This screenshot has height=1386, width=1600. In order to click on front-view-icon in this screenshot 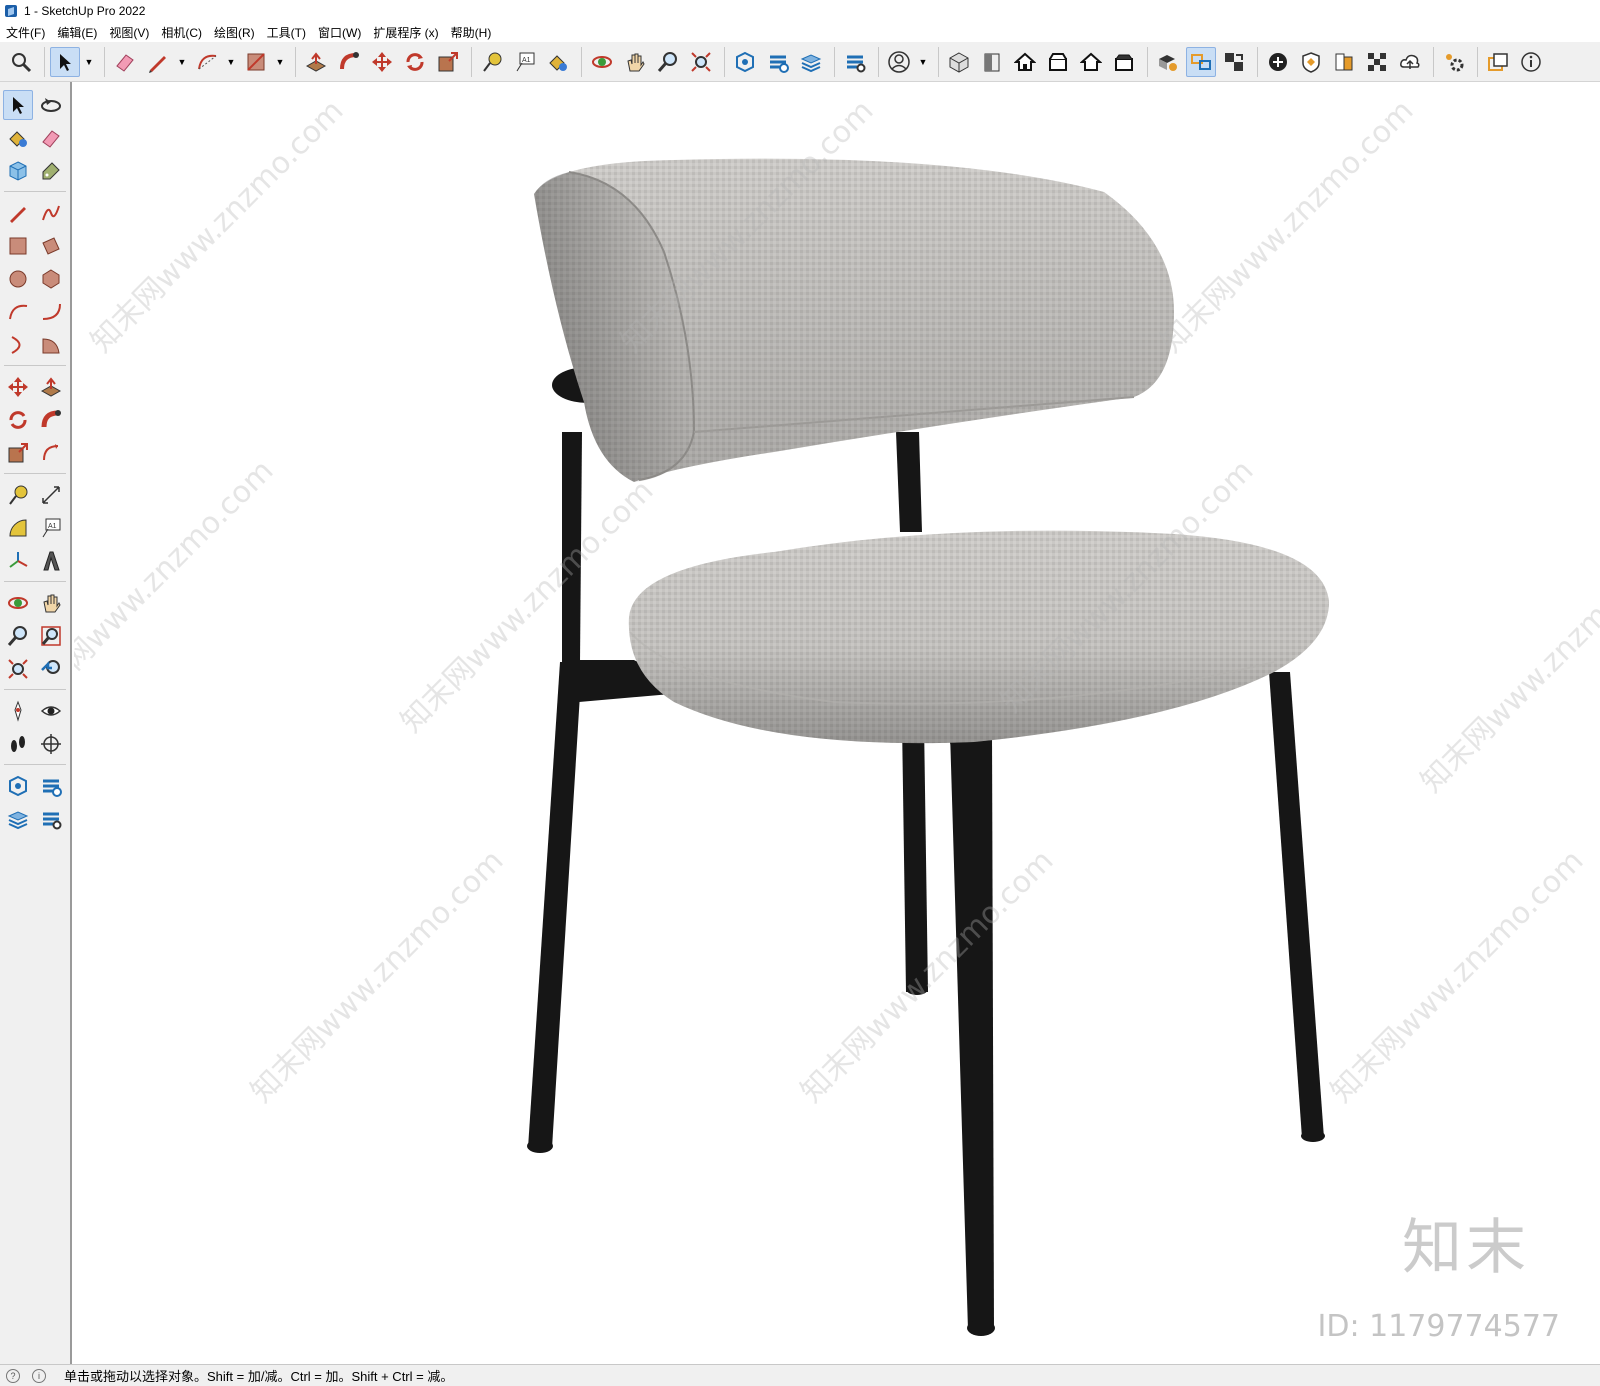, I will do `click(1025, 62)`.